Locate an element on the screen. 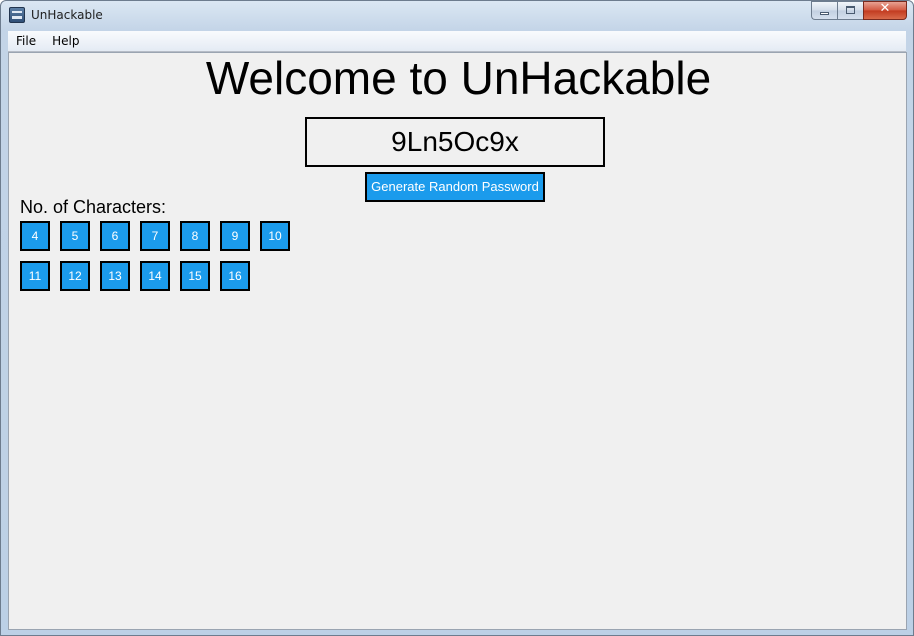  maximize-icon is located at coordinates (850, 10).